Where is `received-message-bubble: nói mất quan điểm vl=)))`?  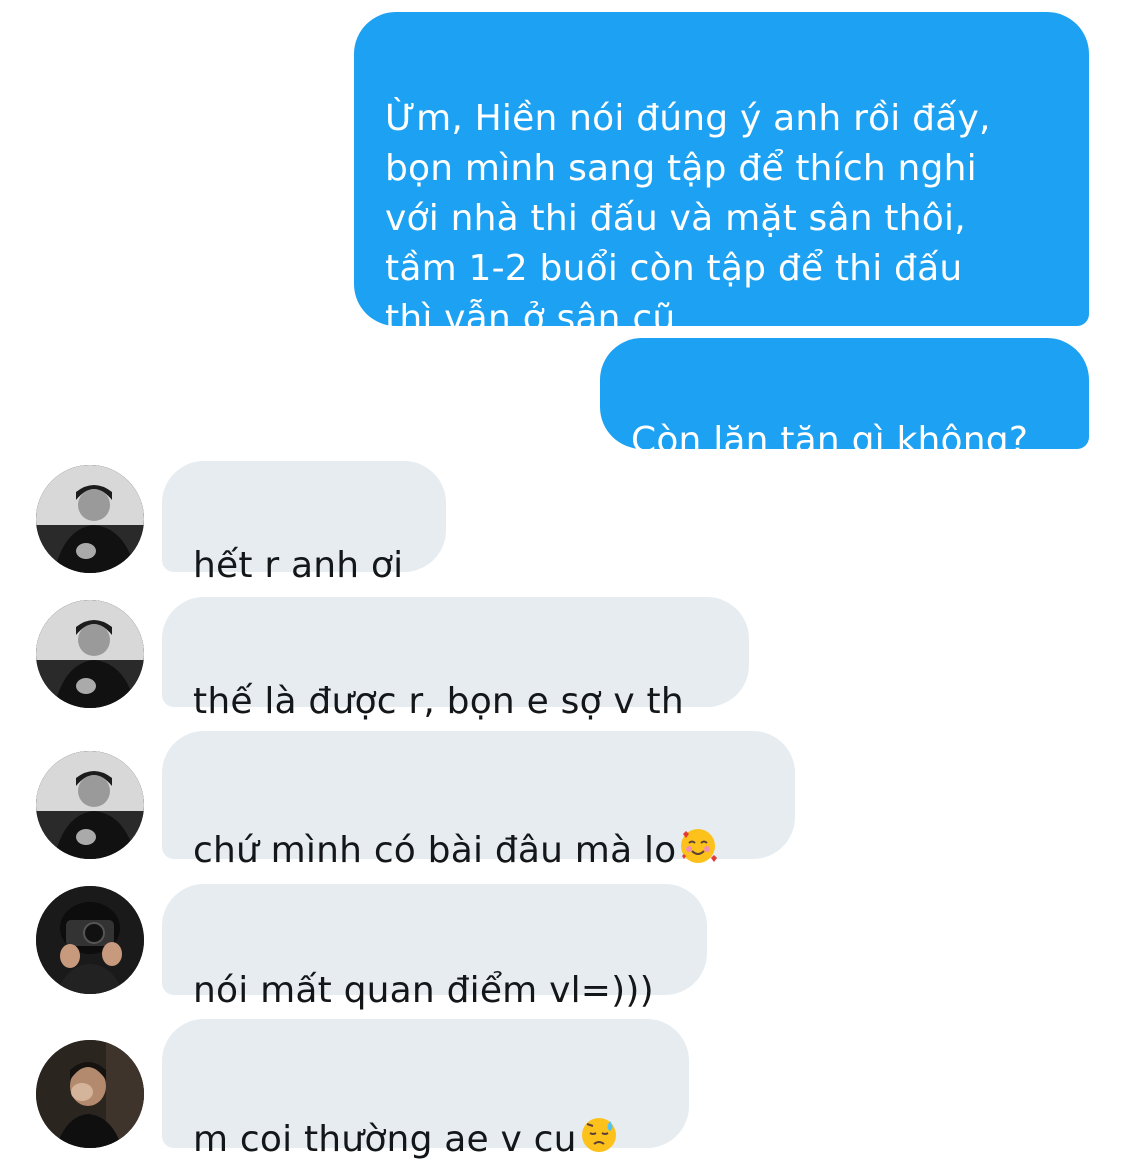 received-message-bubble: nói mất quan điểm vl=))) is located at coordinates (434, 947).